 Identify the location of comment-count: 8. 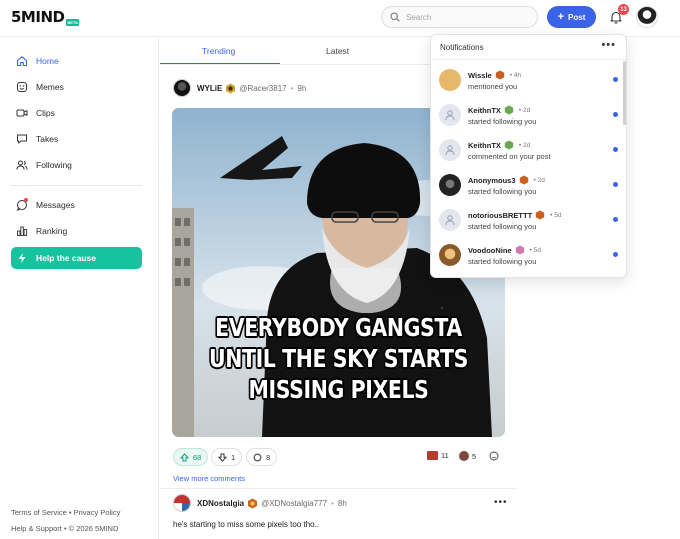
(268, 457).